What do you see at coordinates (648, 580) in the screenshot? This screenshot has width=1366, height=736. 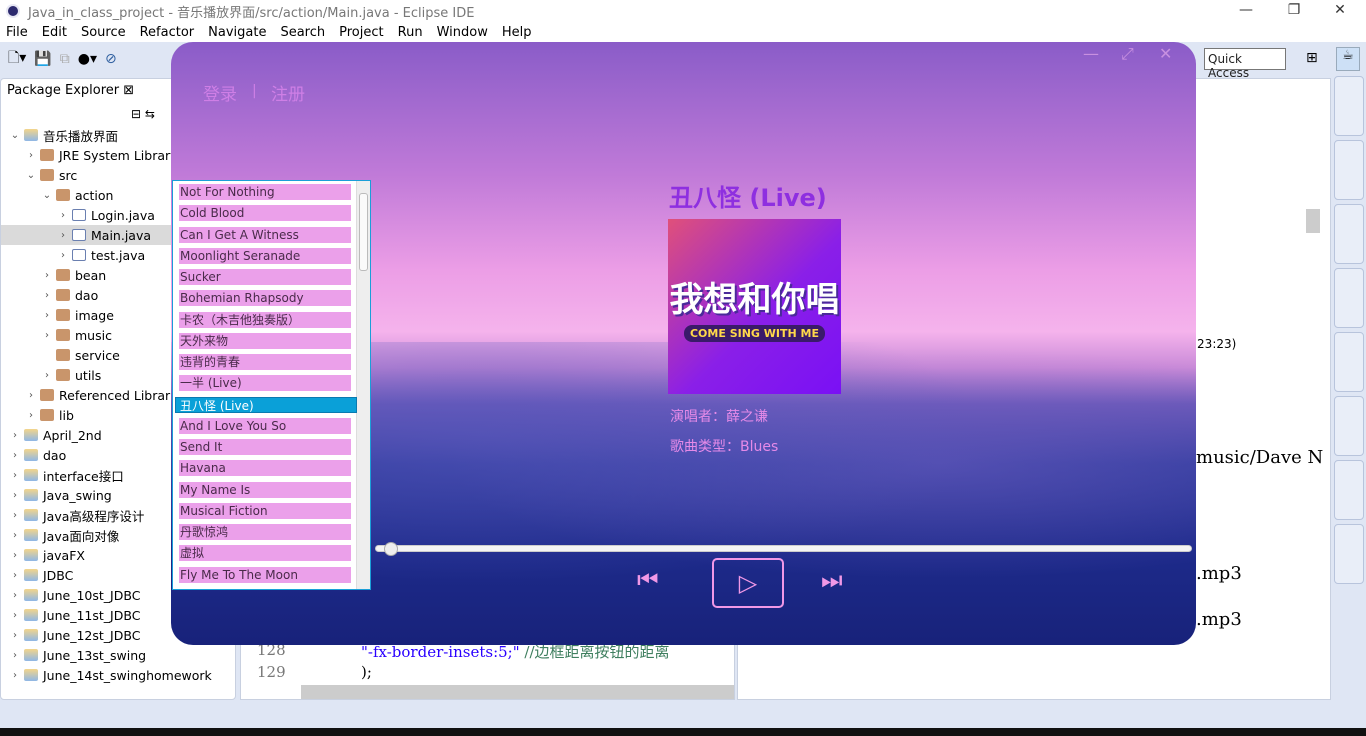 I see `previous-button: ⏮` at bounding box center [648, 580].